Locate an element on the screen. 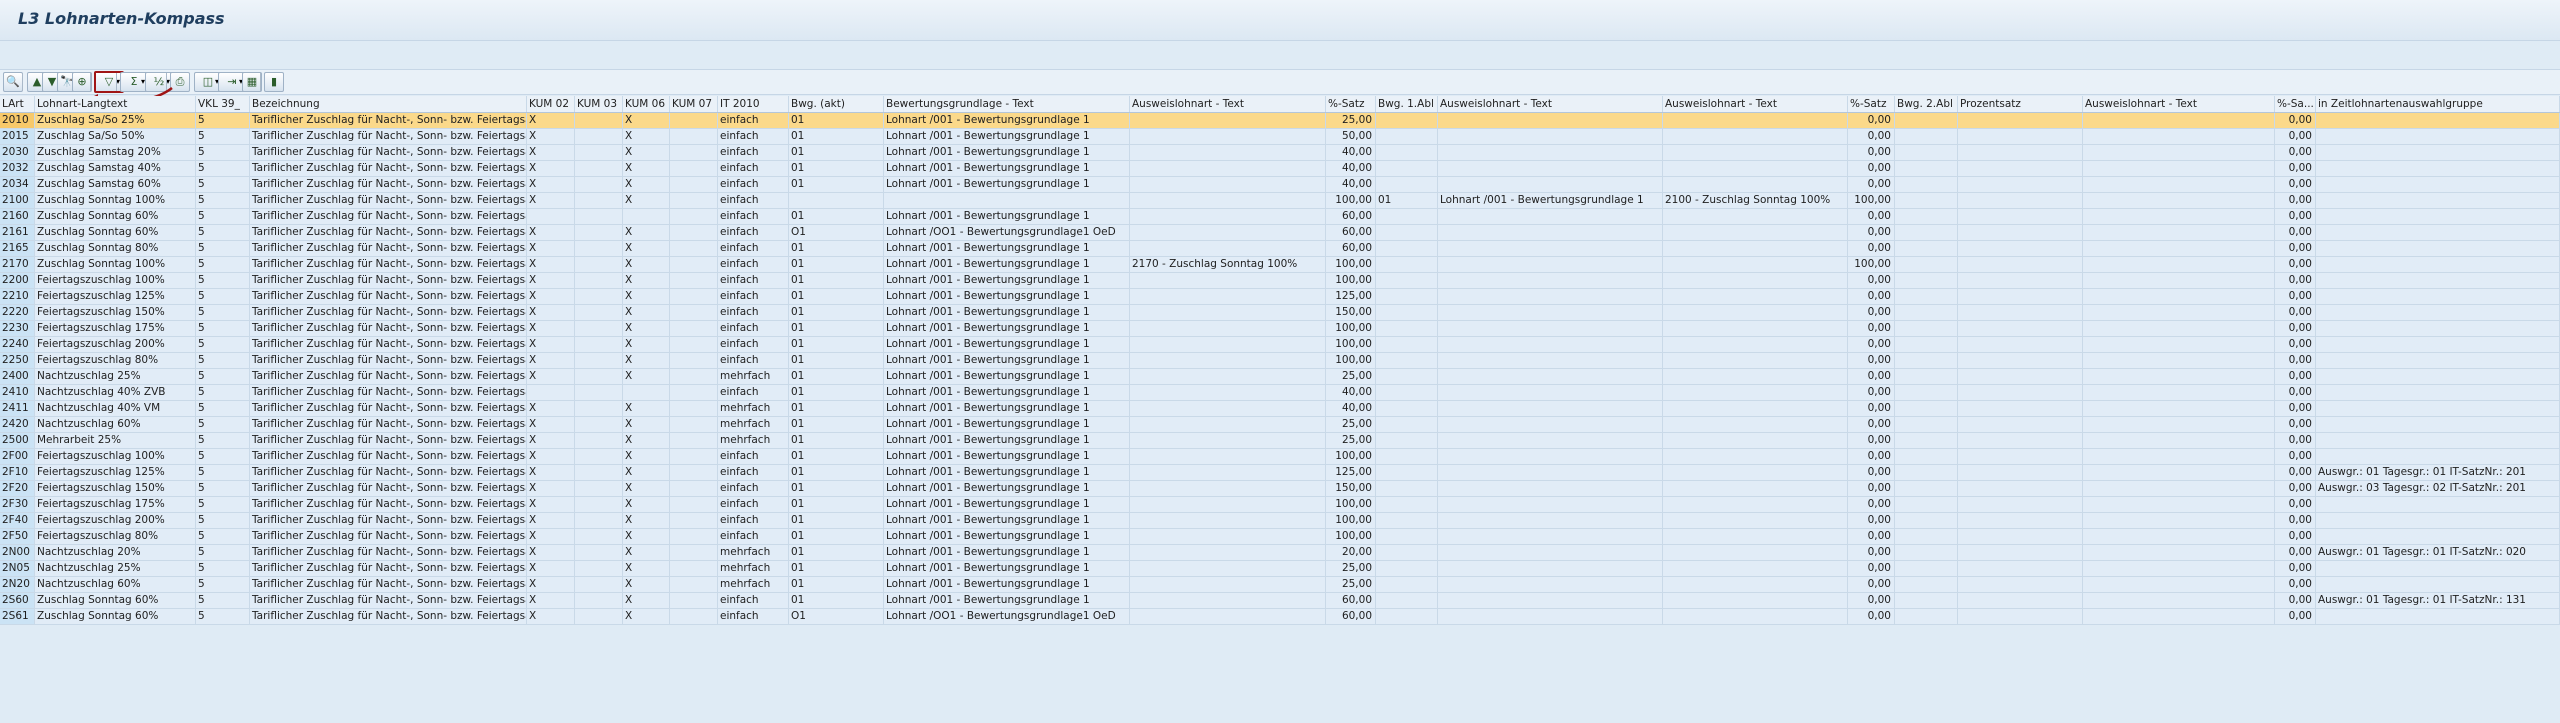 Image resolution: width=2560 pixels, height=723 pixels. column-header-ausweislohnart-text-1: Ausweislohnart - Text is located at coordinates (1228, 104).